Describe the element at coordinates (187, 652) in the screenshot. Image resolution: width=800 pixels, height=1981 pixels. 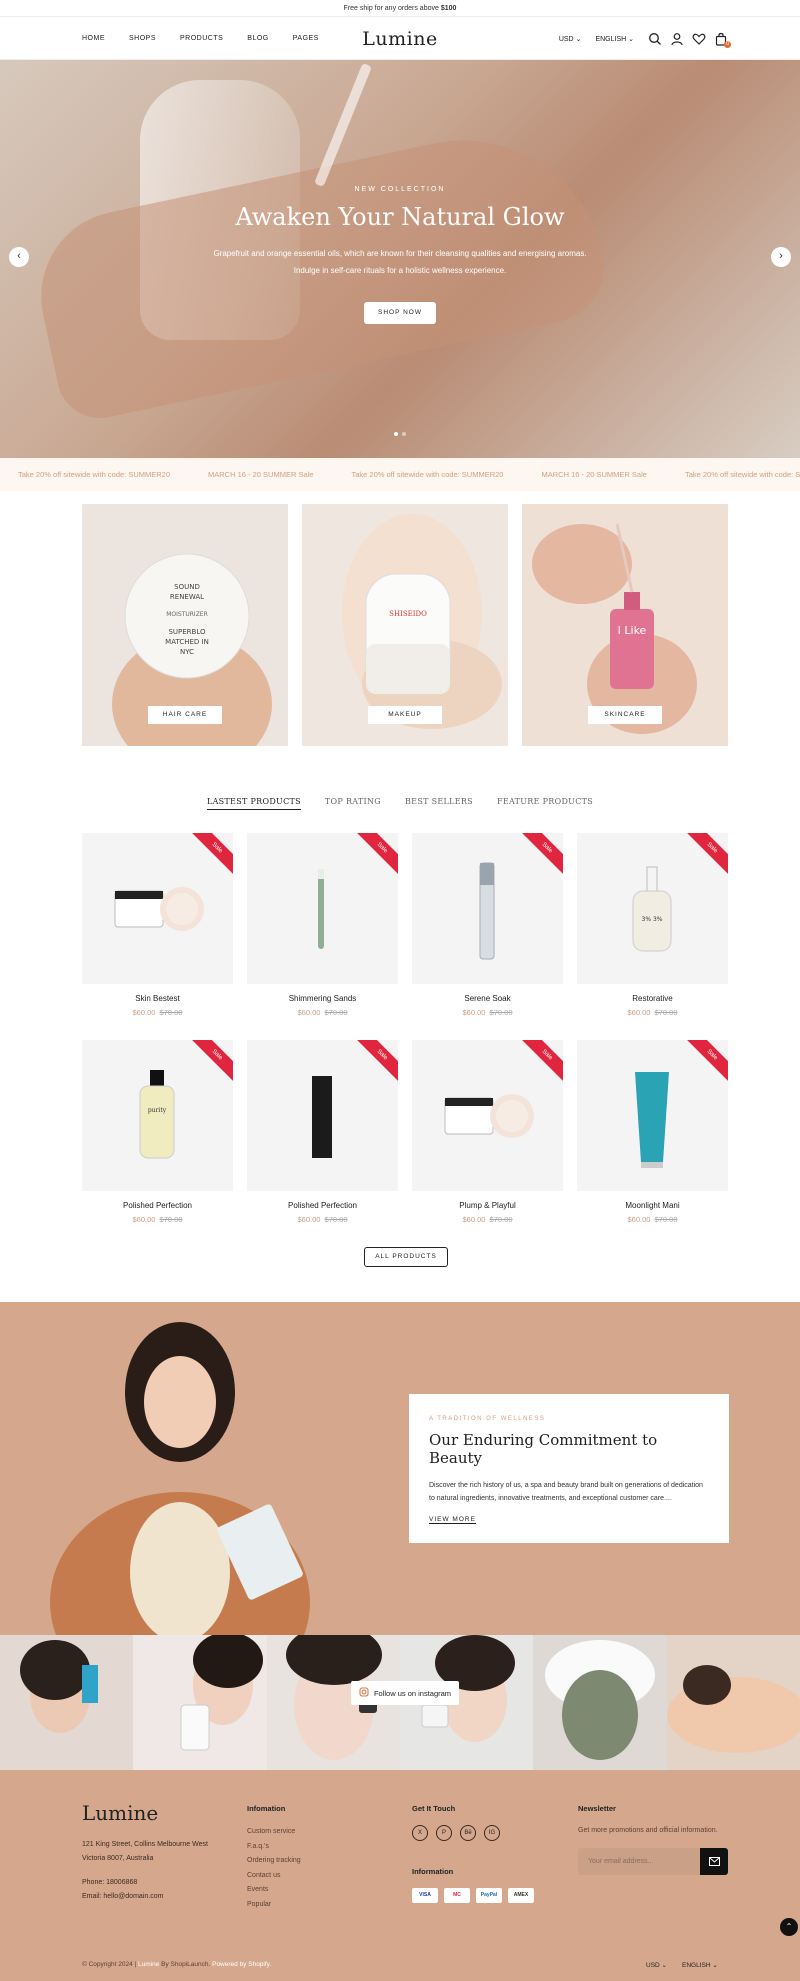
I see `svg-text: NYC` at that location.